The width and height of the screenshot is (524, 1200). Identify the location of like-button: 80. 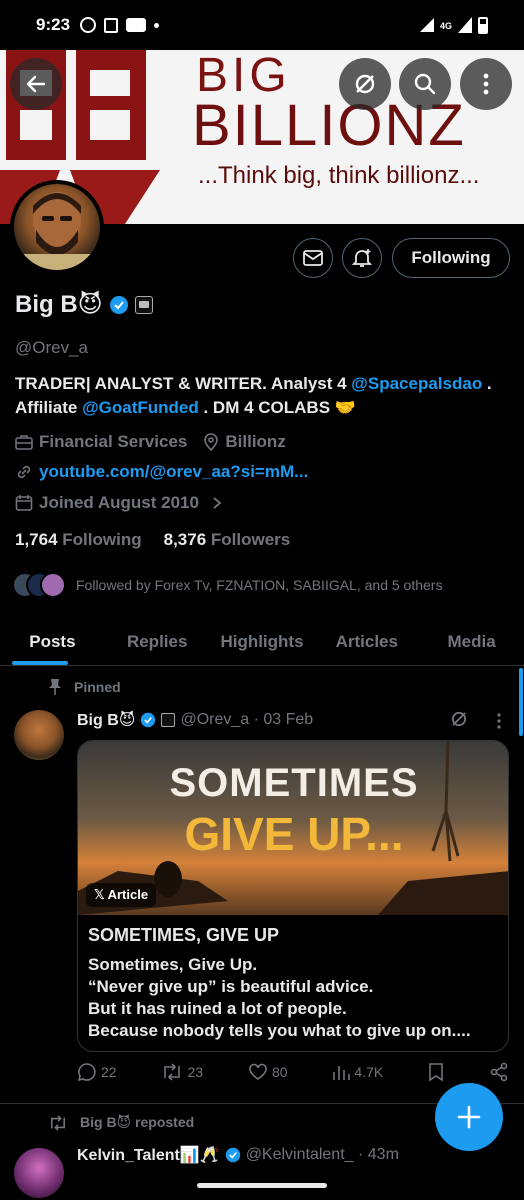
(268, 1072).